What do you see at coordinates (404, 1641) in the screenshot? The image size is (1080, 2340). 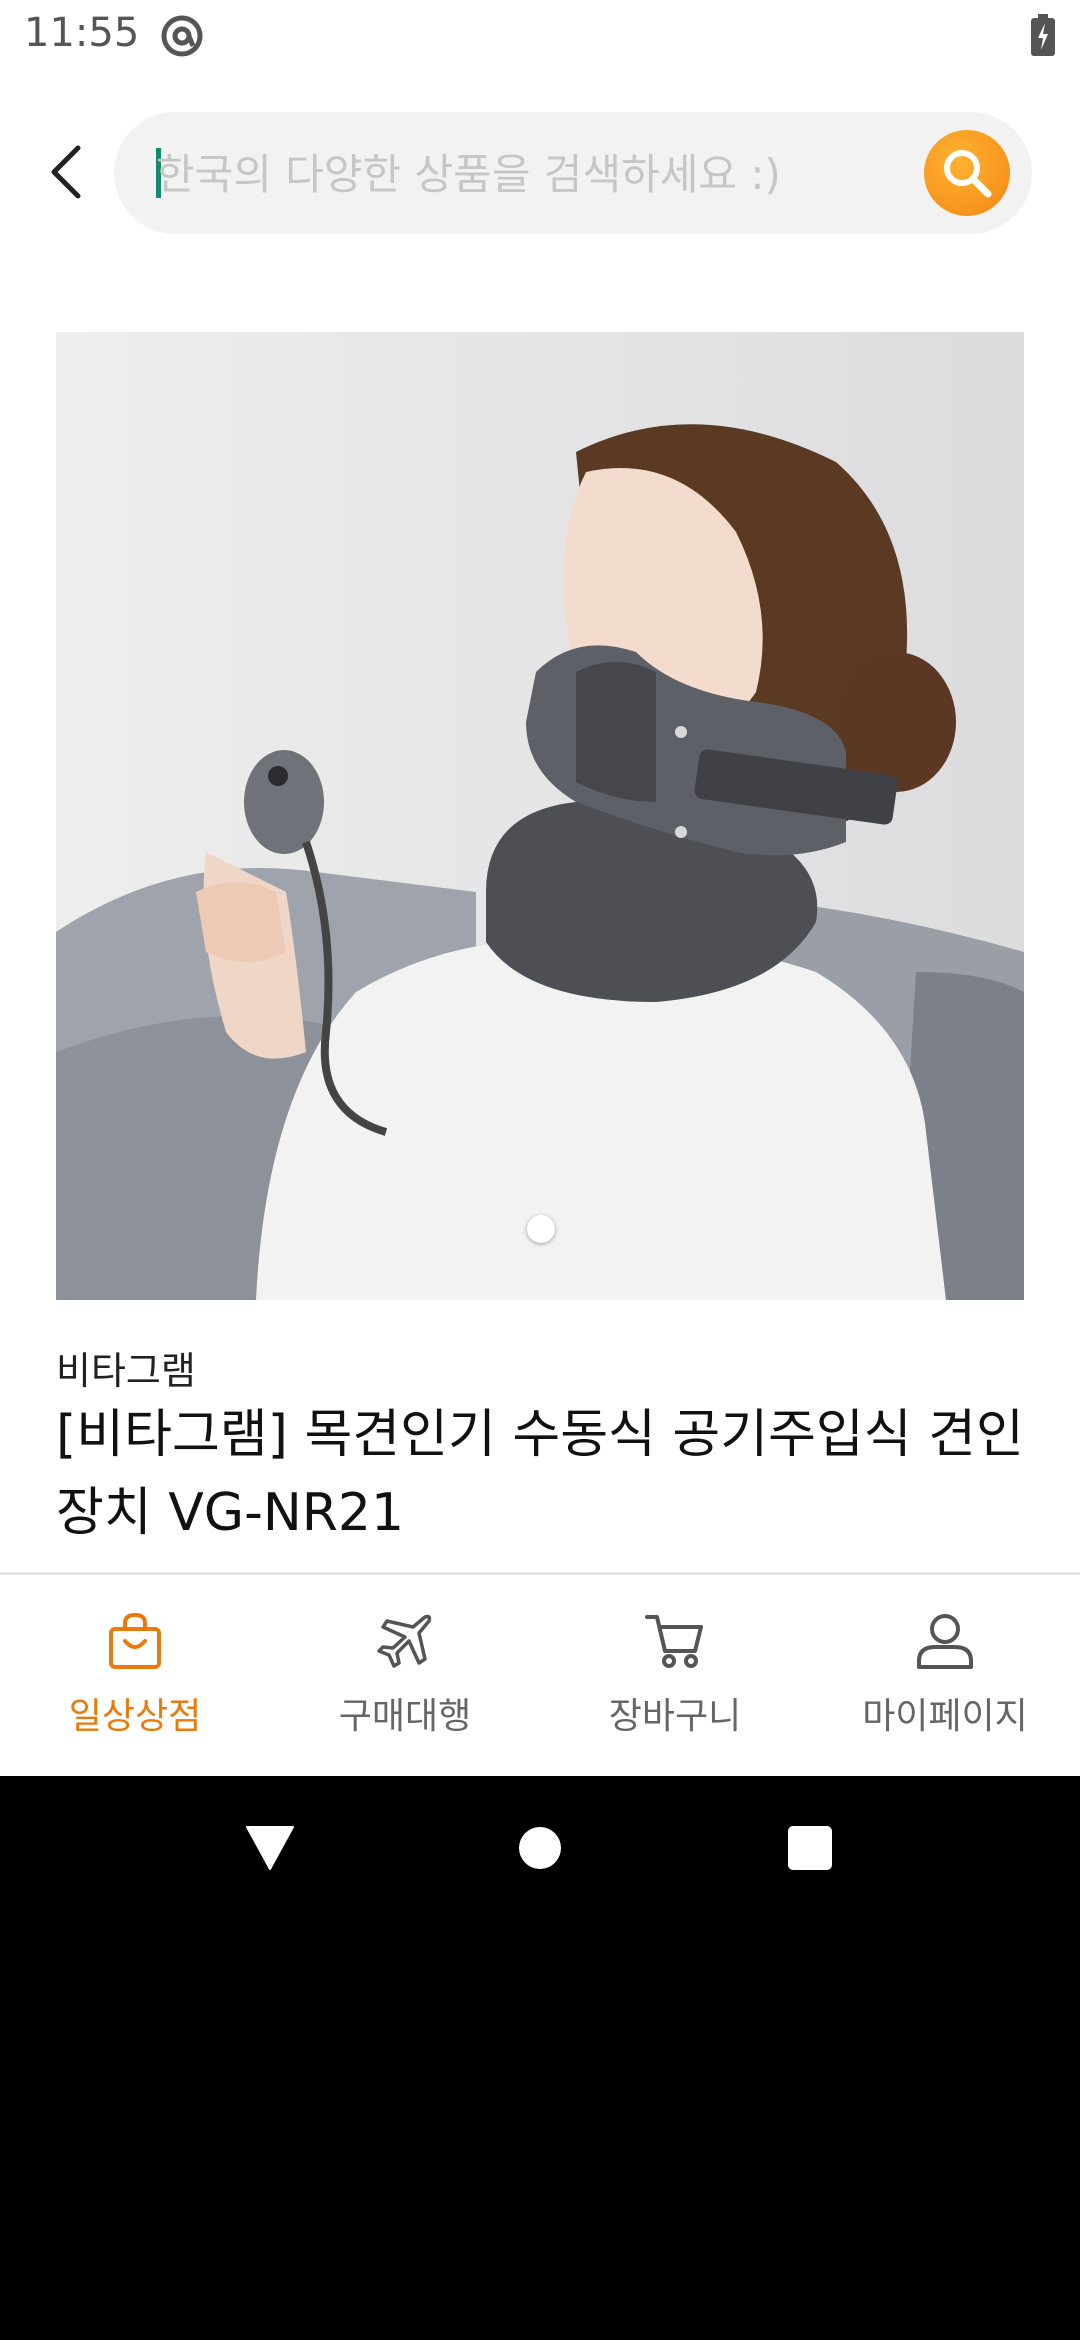 I see `airplane-icon` at bounding box center [404, 1641].